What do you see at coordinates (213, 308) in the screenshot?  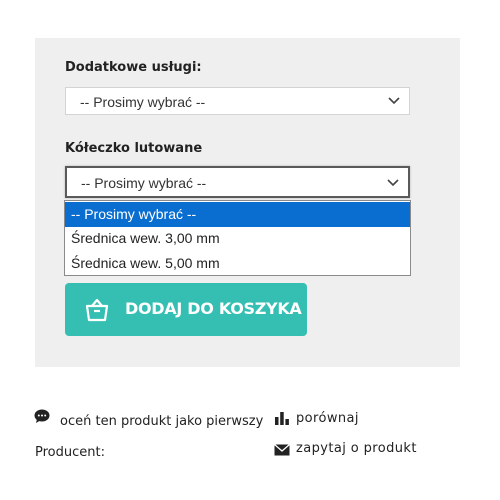 I see `add-to-cart-label: DODAJ DO KOSZYKA` at bounding box center [213, 308].